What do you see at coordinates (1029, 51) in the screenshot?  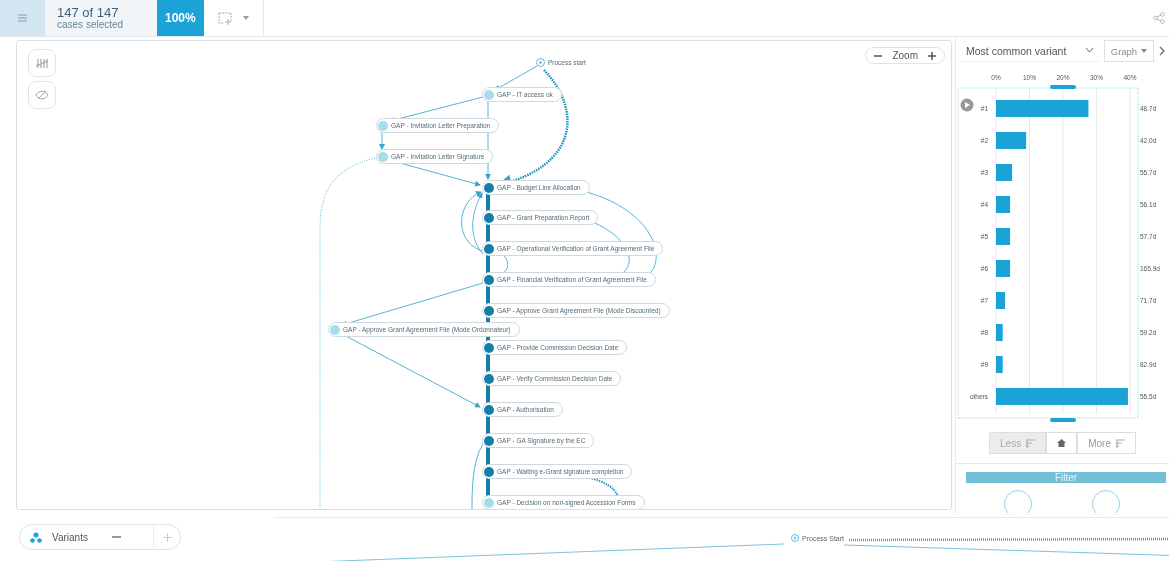 I see `variant-dropdown: Most common variant` at bounding box center [1029, 51].